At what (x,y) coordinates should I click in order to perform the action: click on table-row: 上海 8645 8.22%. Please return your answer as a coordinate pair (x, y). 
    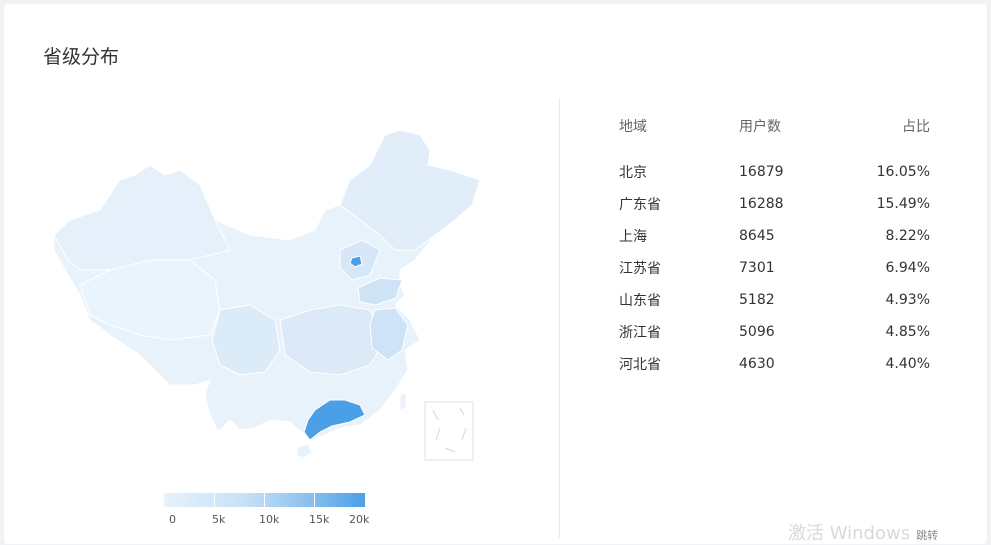
    Looking at the image, I should click on (774, 236).